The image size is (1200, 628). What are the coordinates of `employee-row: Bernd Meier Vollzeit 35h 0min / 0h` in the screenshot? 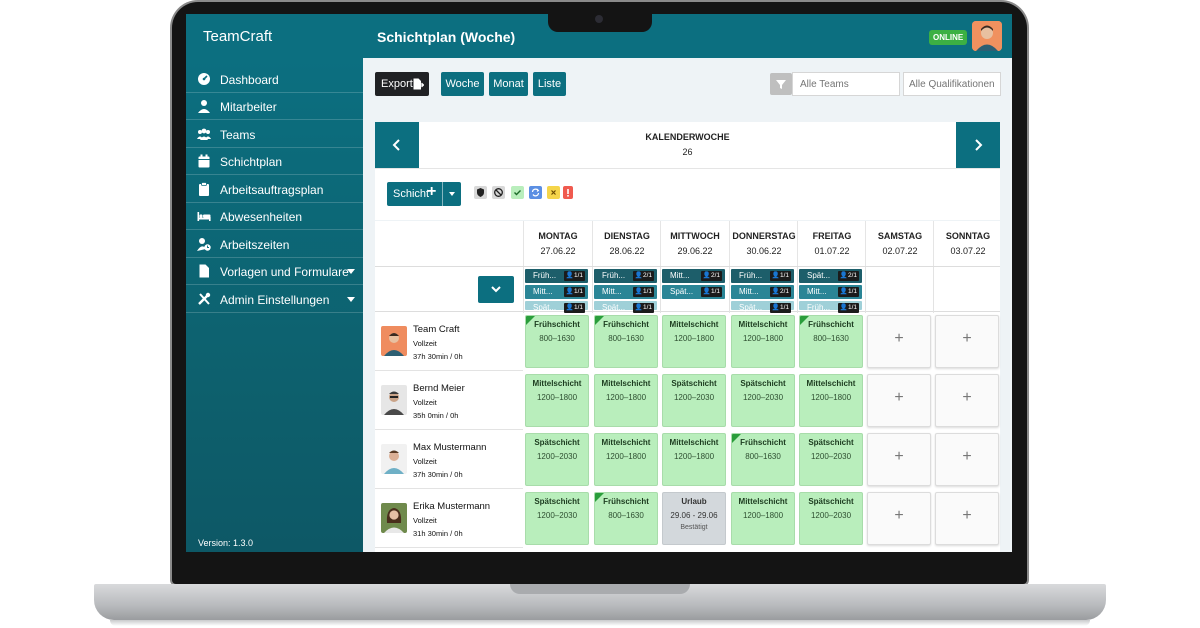 It's located at (449, 400).